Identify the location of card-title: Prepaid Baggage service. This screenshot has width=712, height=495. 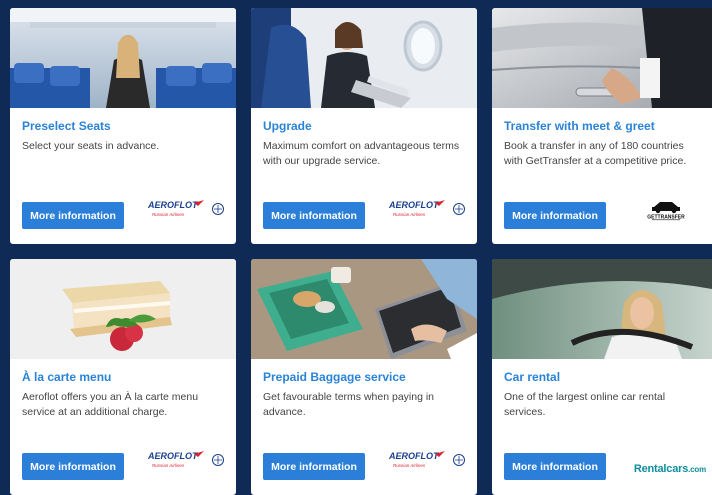
(334, 377).